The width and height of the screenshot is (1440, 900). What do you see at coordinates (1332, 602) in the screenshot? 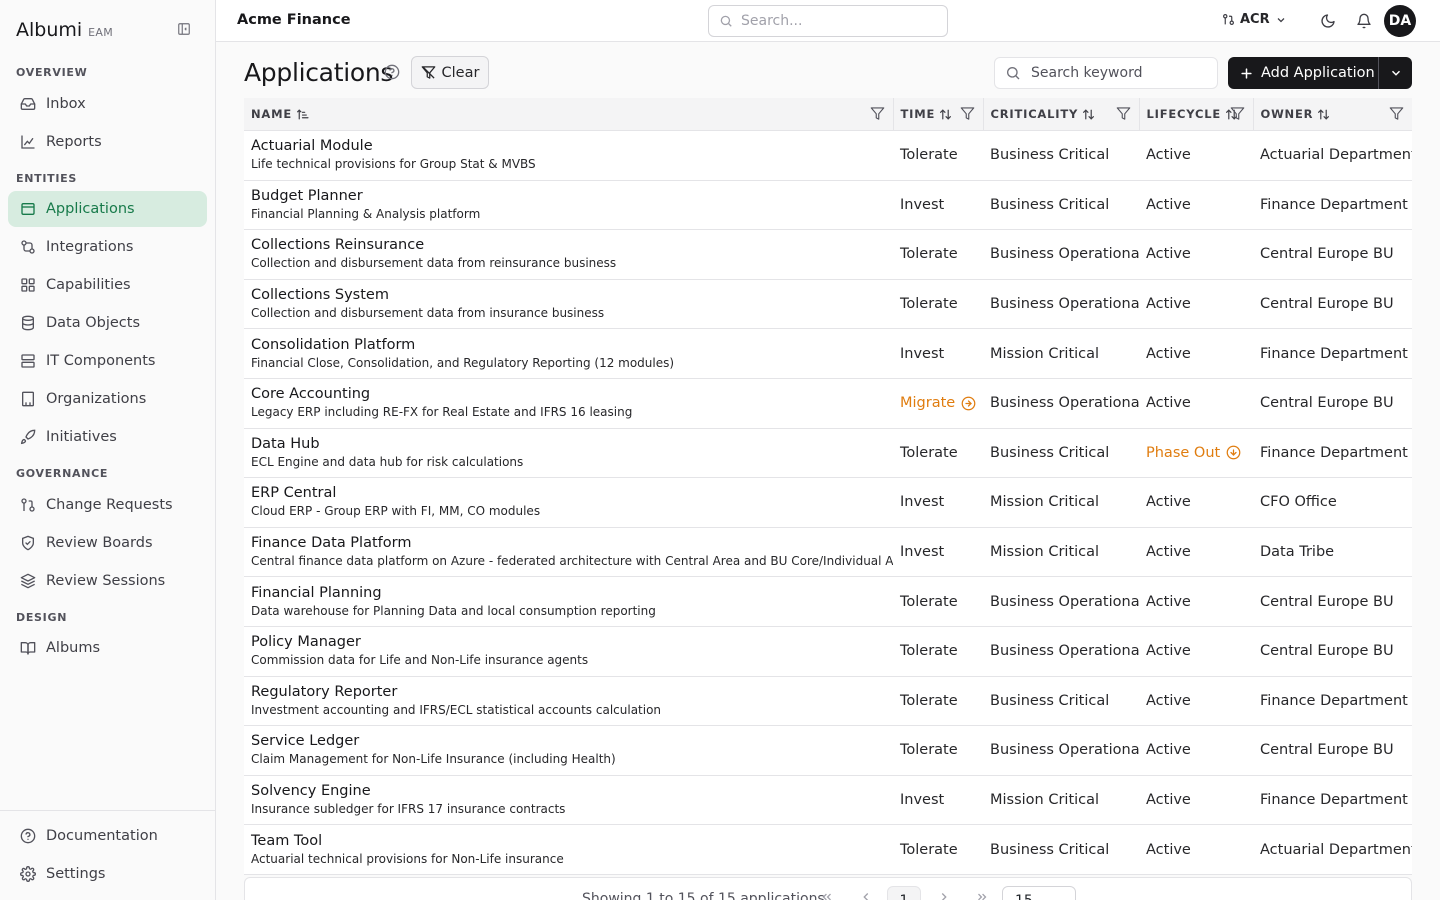
I see `cell-owner: Central Europe BU` at bounding box center [1332, 602].